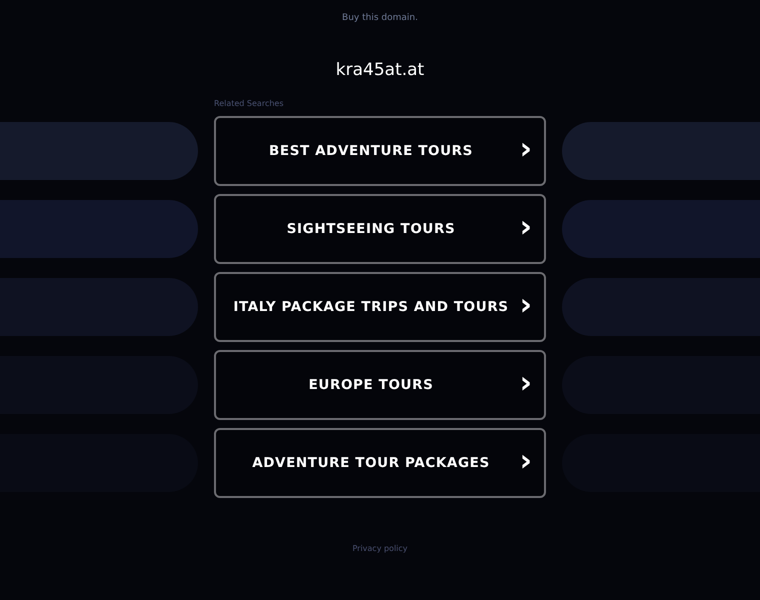 This screenshot has width=760, height=600. I want to click on related-searches-heading: Related Searches, so click(249, 103).